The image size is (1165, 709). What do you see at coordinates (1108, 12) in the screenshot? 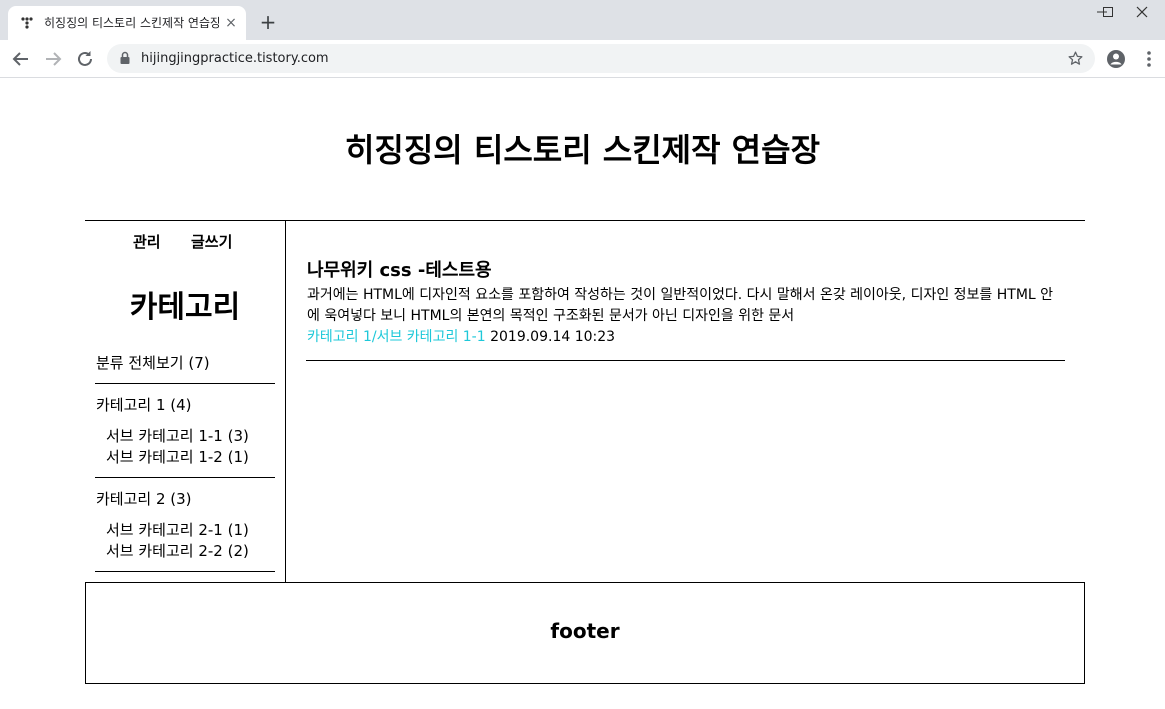
I see `maximize-icon` at bounding box center [1108, 12].